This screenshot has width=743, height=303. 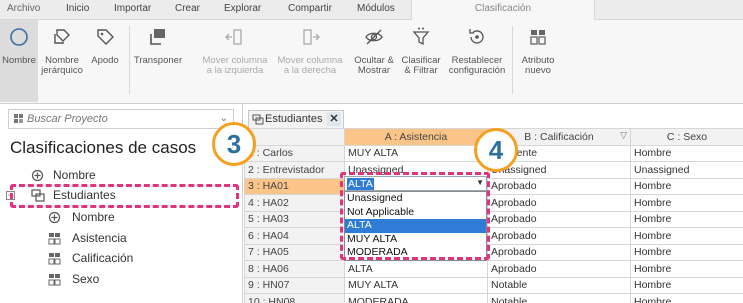 What do you see at coordinates (512, 60) in the screenshot?
I see `ribbon-separator` at bounding box center [512, 60].